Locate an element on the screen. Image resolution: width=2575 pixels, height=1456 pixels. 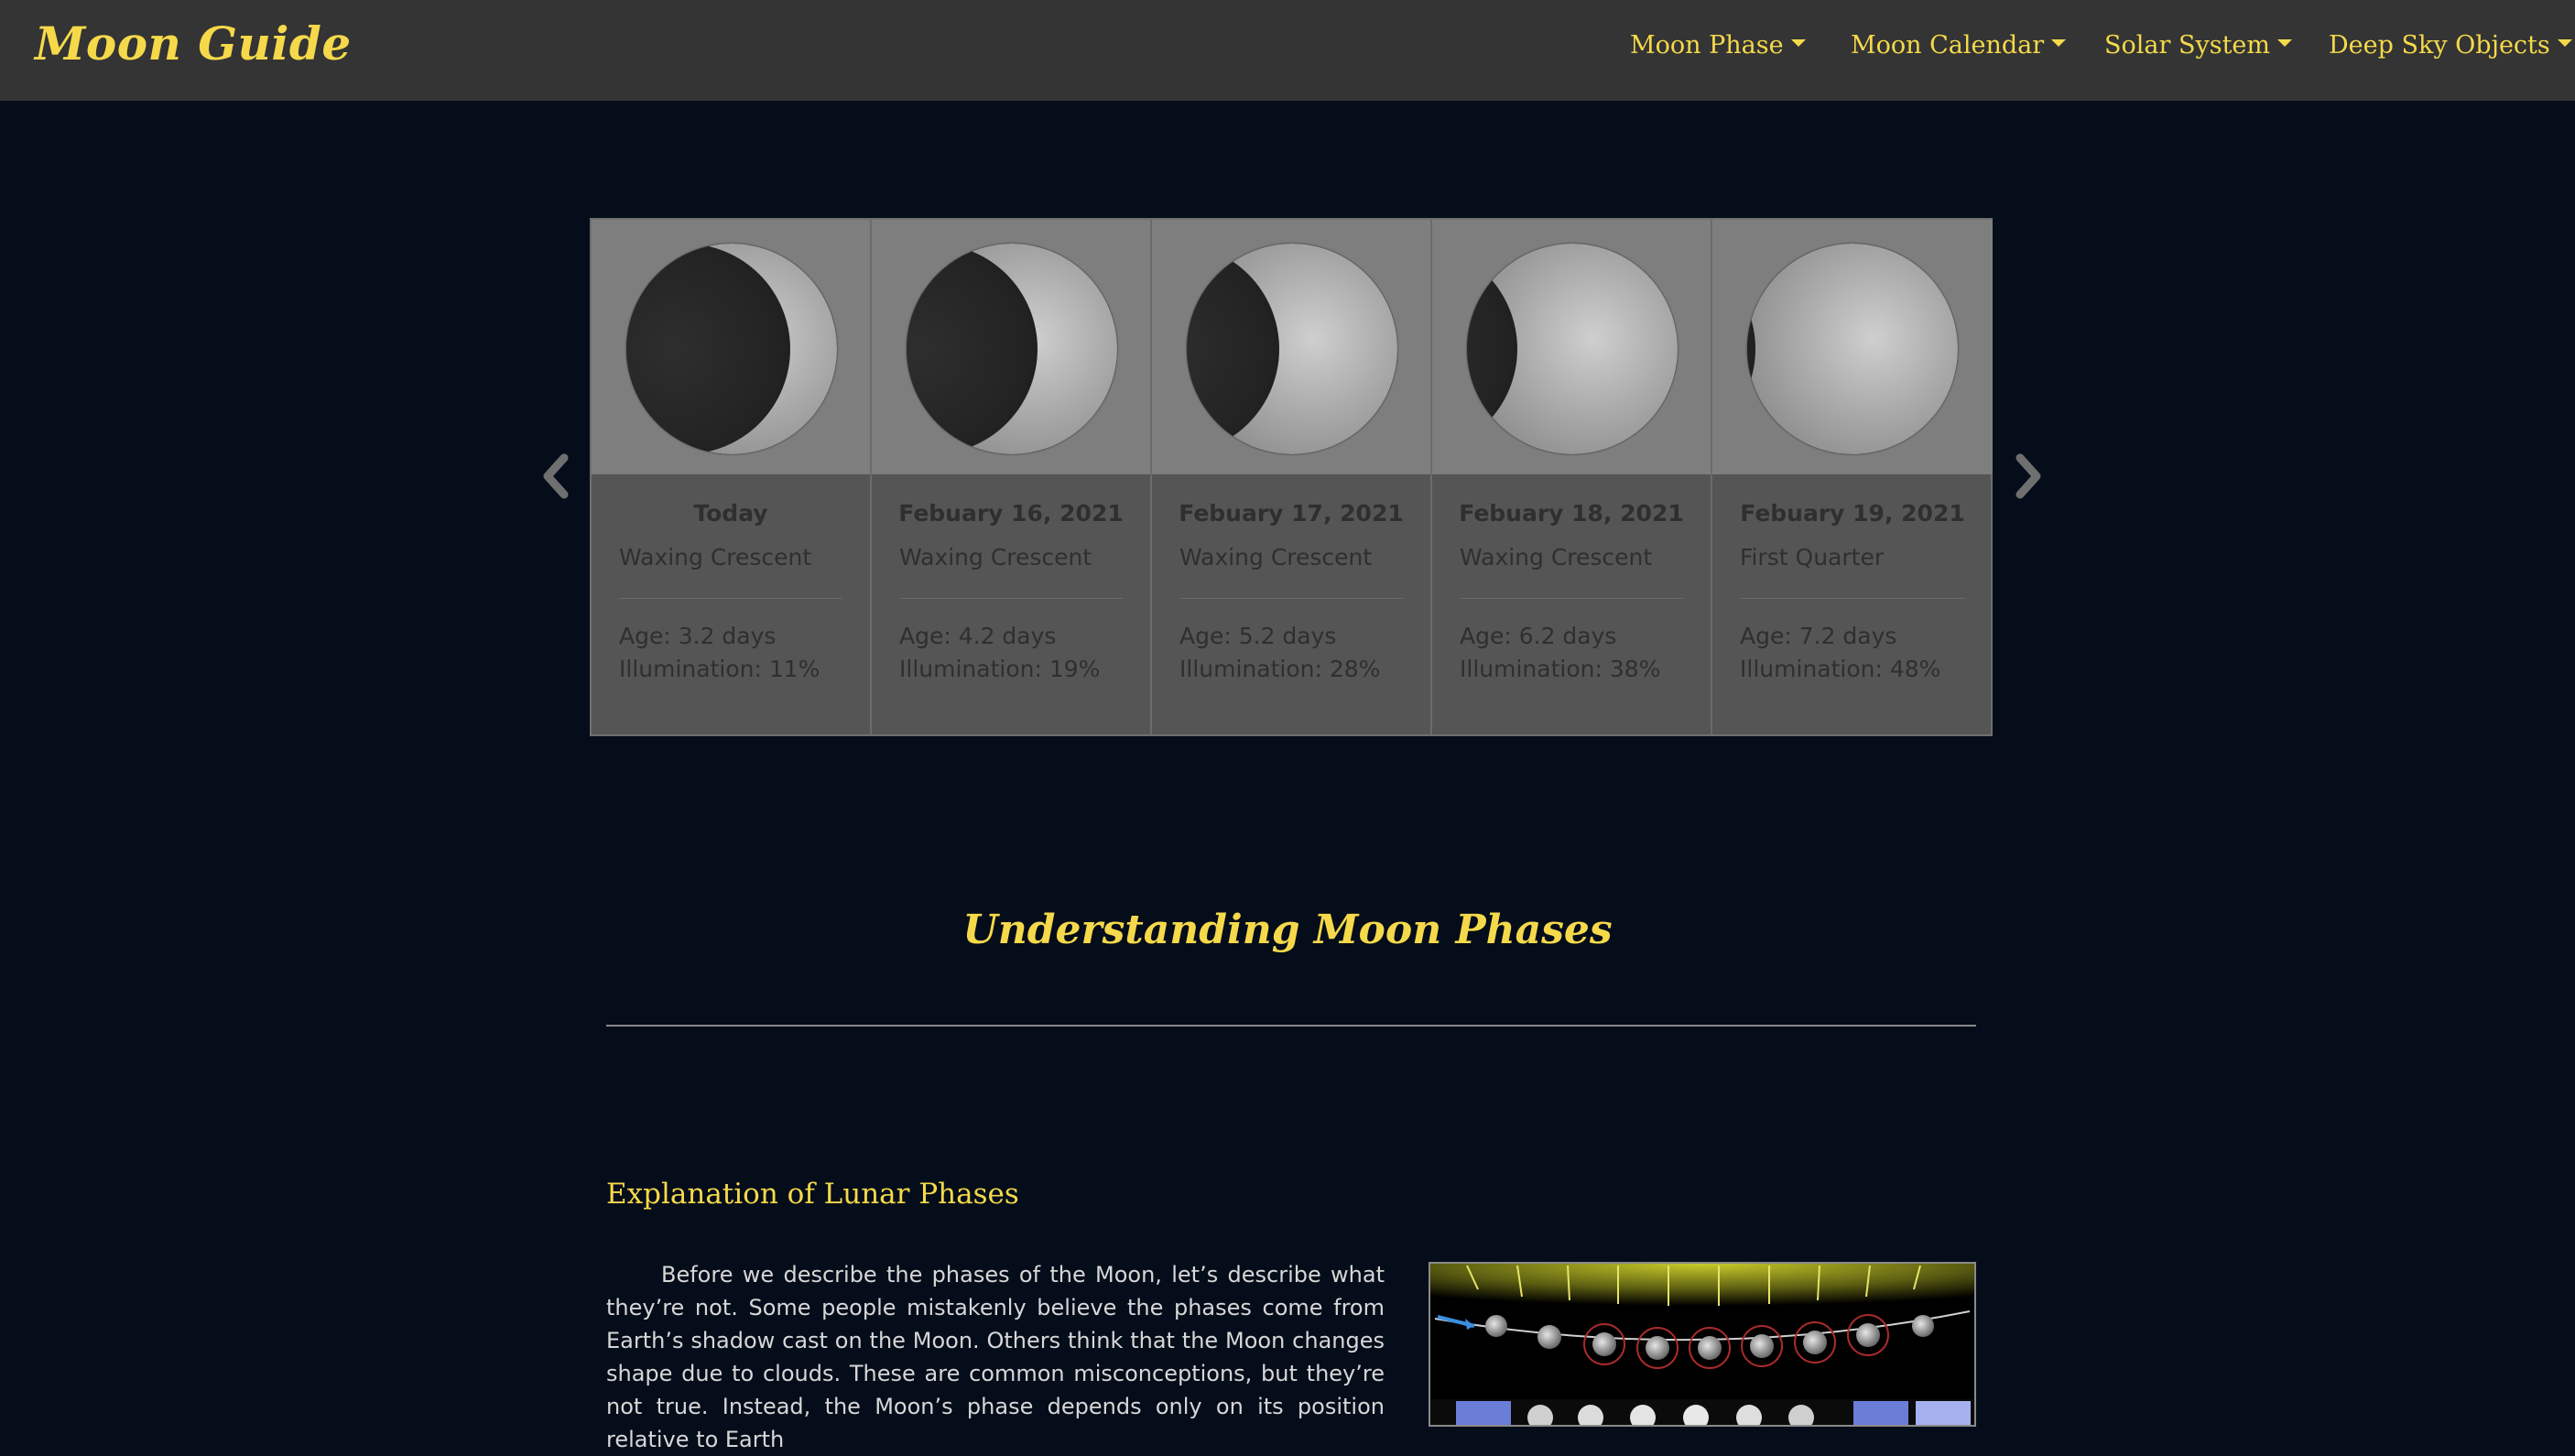
moon-card-age: Age: 6.2 days is located at coordinates (1538, 636).